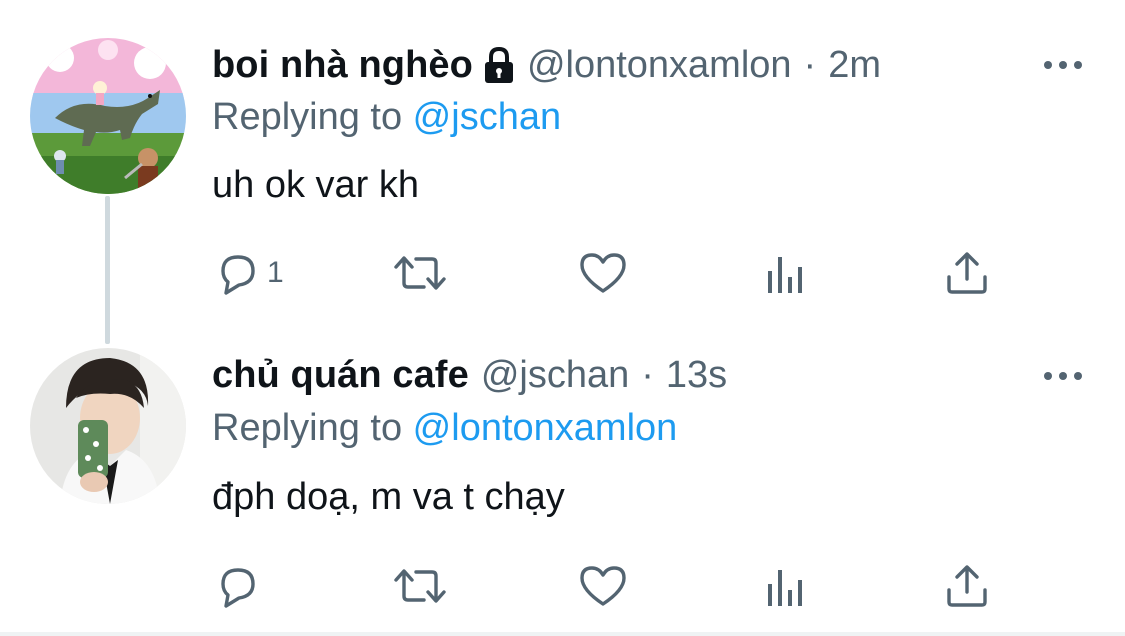 The image size is (1125, 636). Describe the element at coordinates (315, 185) in the screenshot. I see `tweet-text: uh ok var kh` at that location.